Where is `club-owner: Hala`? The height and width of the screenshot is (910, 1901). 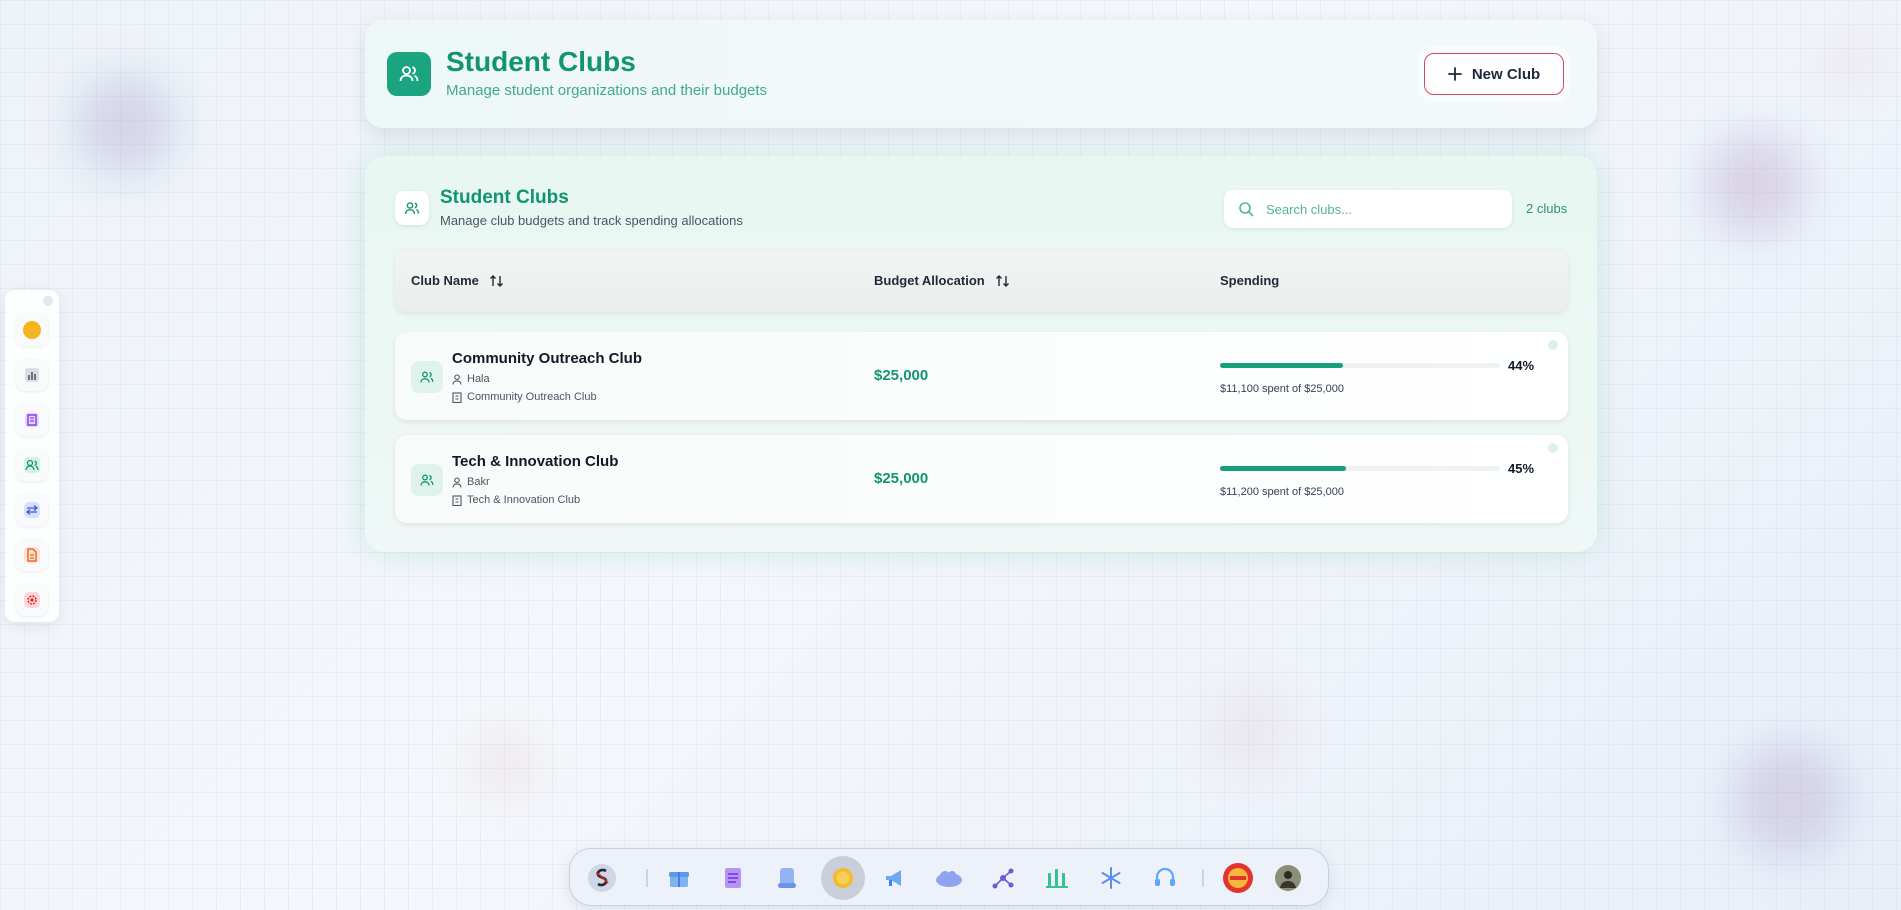
club-owner: Hala is located at coordinates (471, 379).